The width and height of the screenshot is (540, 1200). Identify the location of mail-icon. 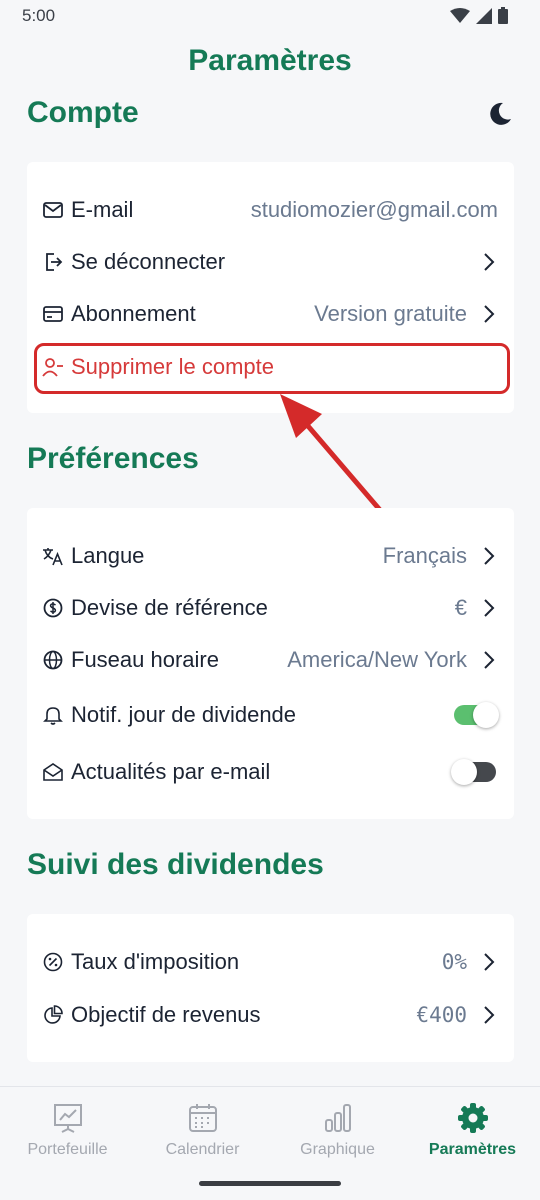
(53, 210).